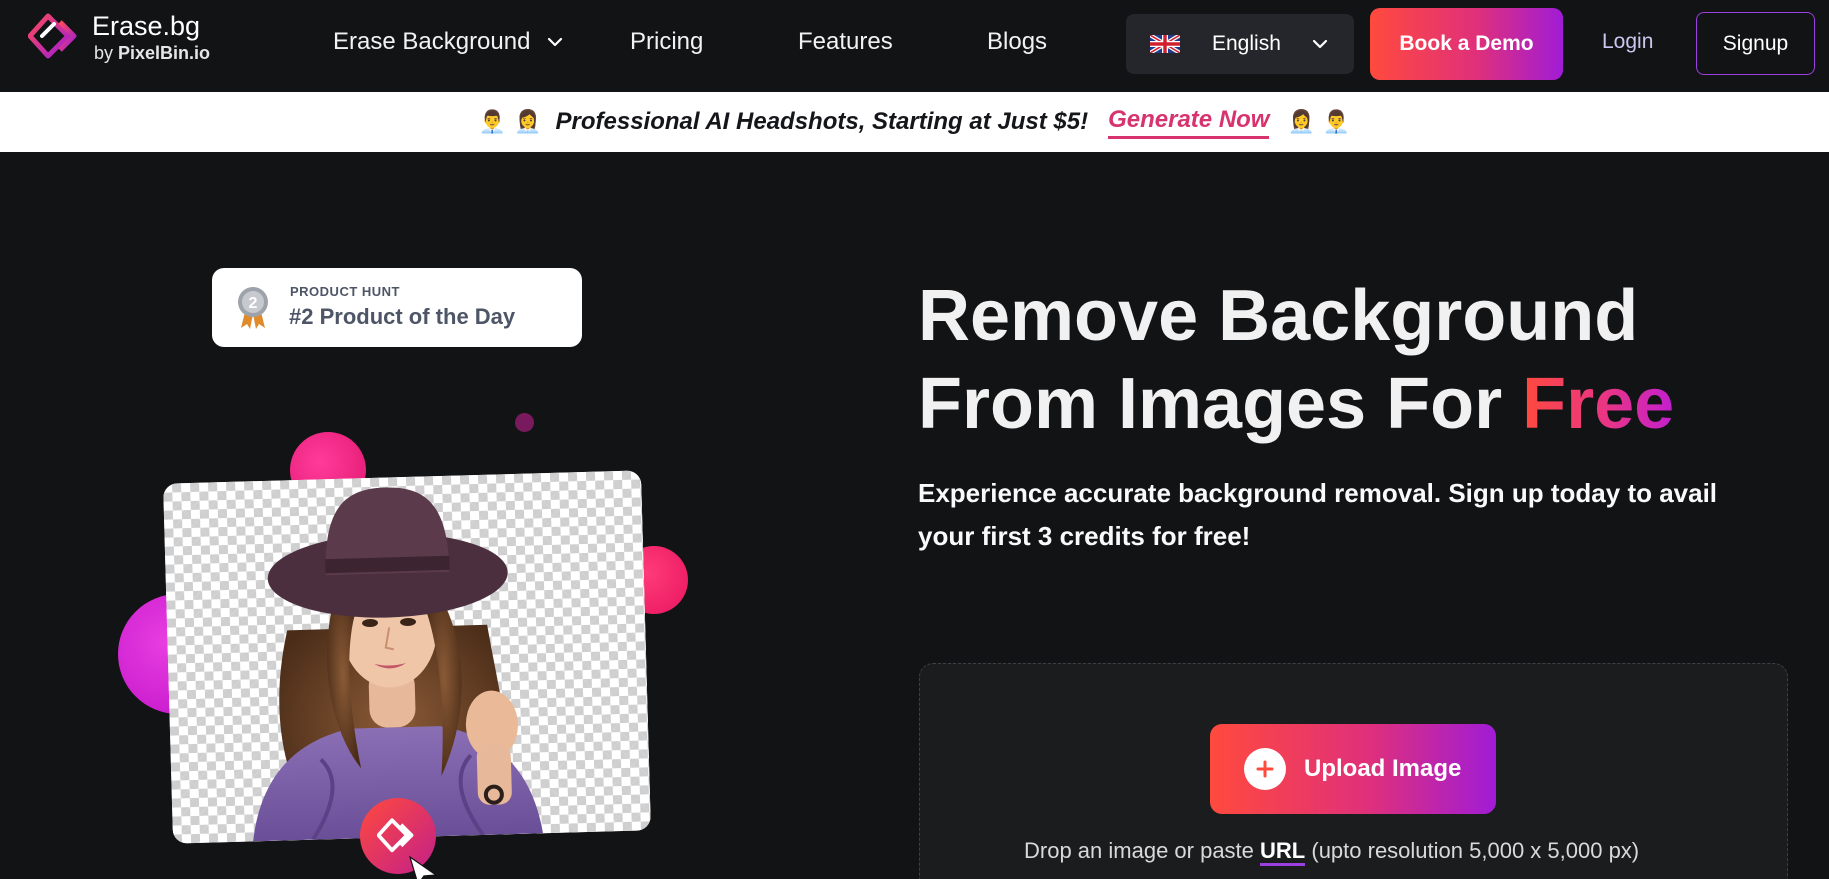  I want to click on uk-flag-icon, so click(1165, 44).